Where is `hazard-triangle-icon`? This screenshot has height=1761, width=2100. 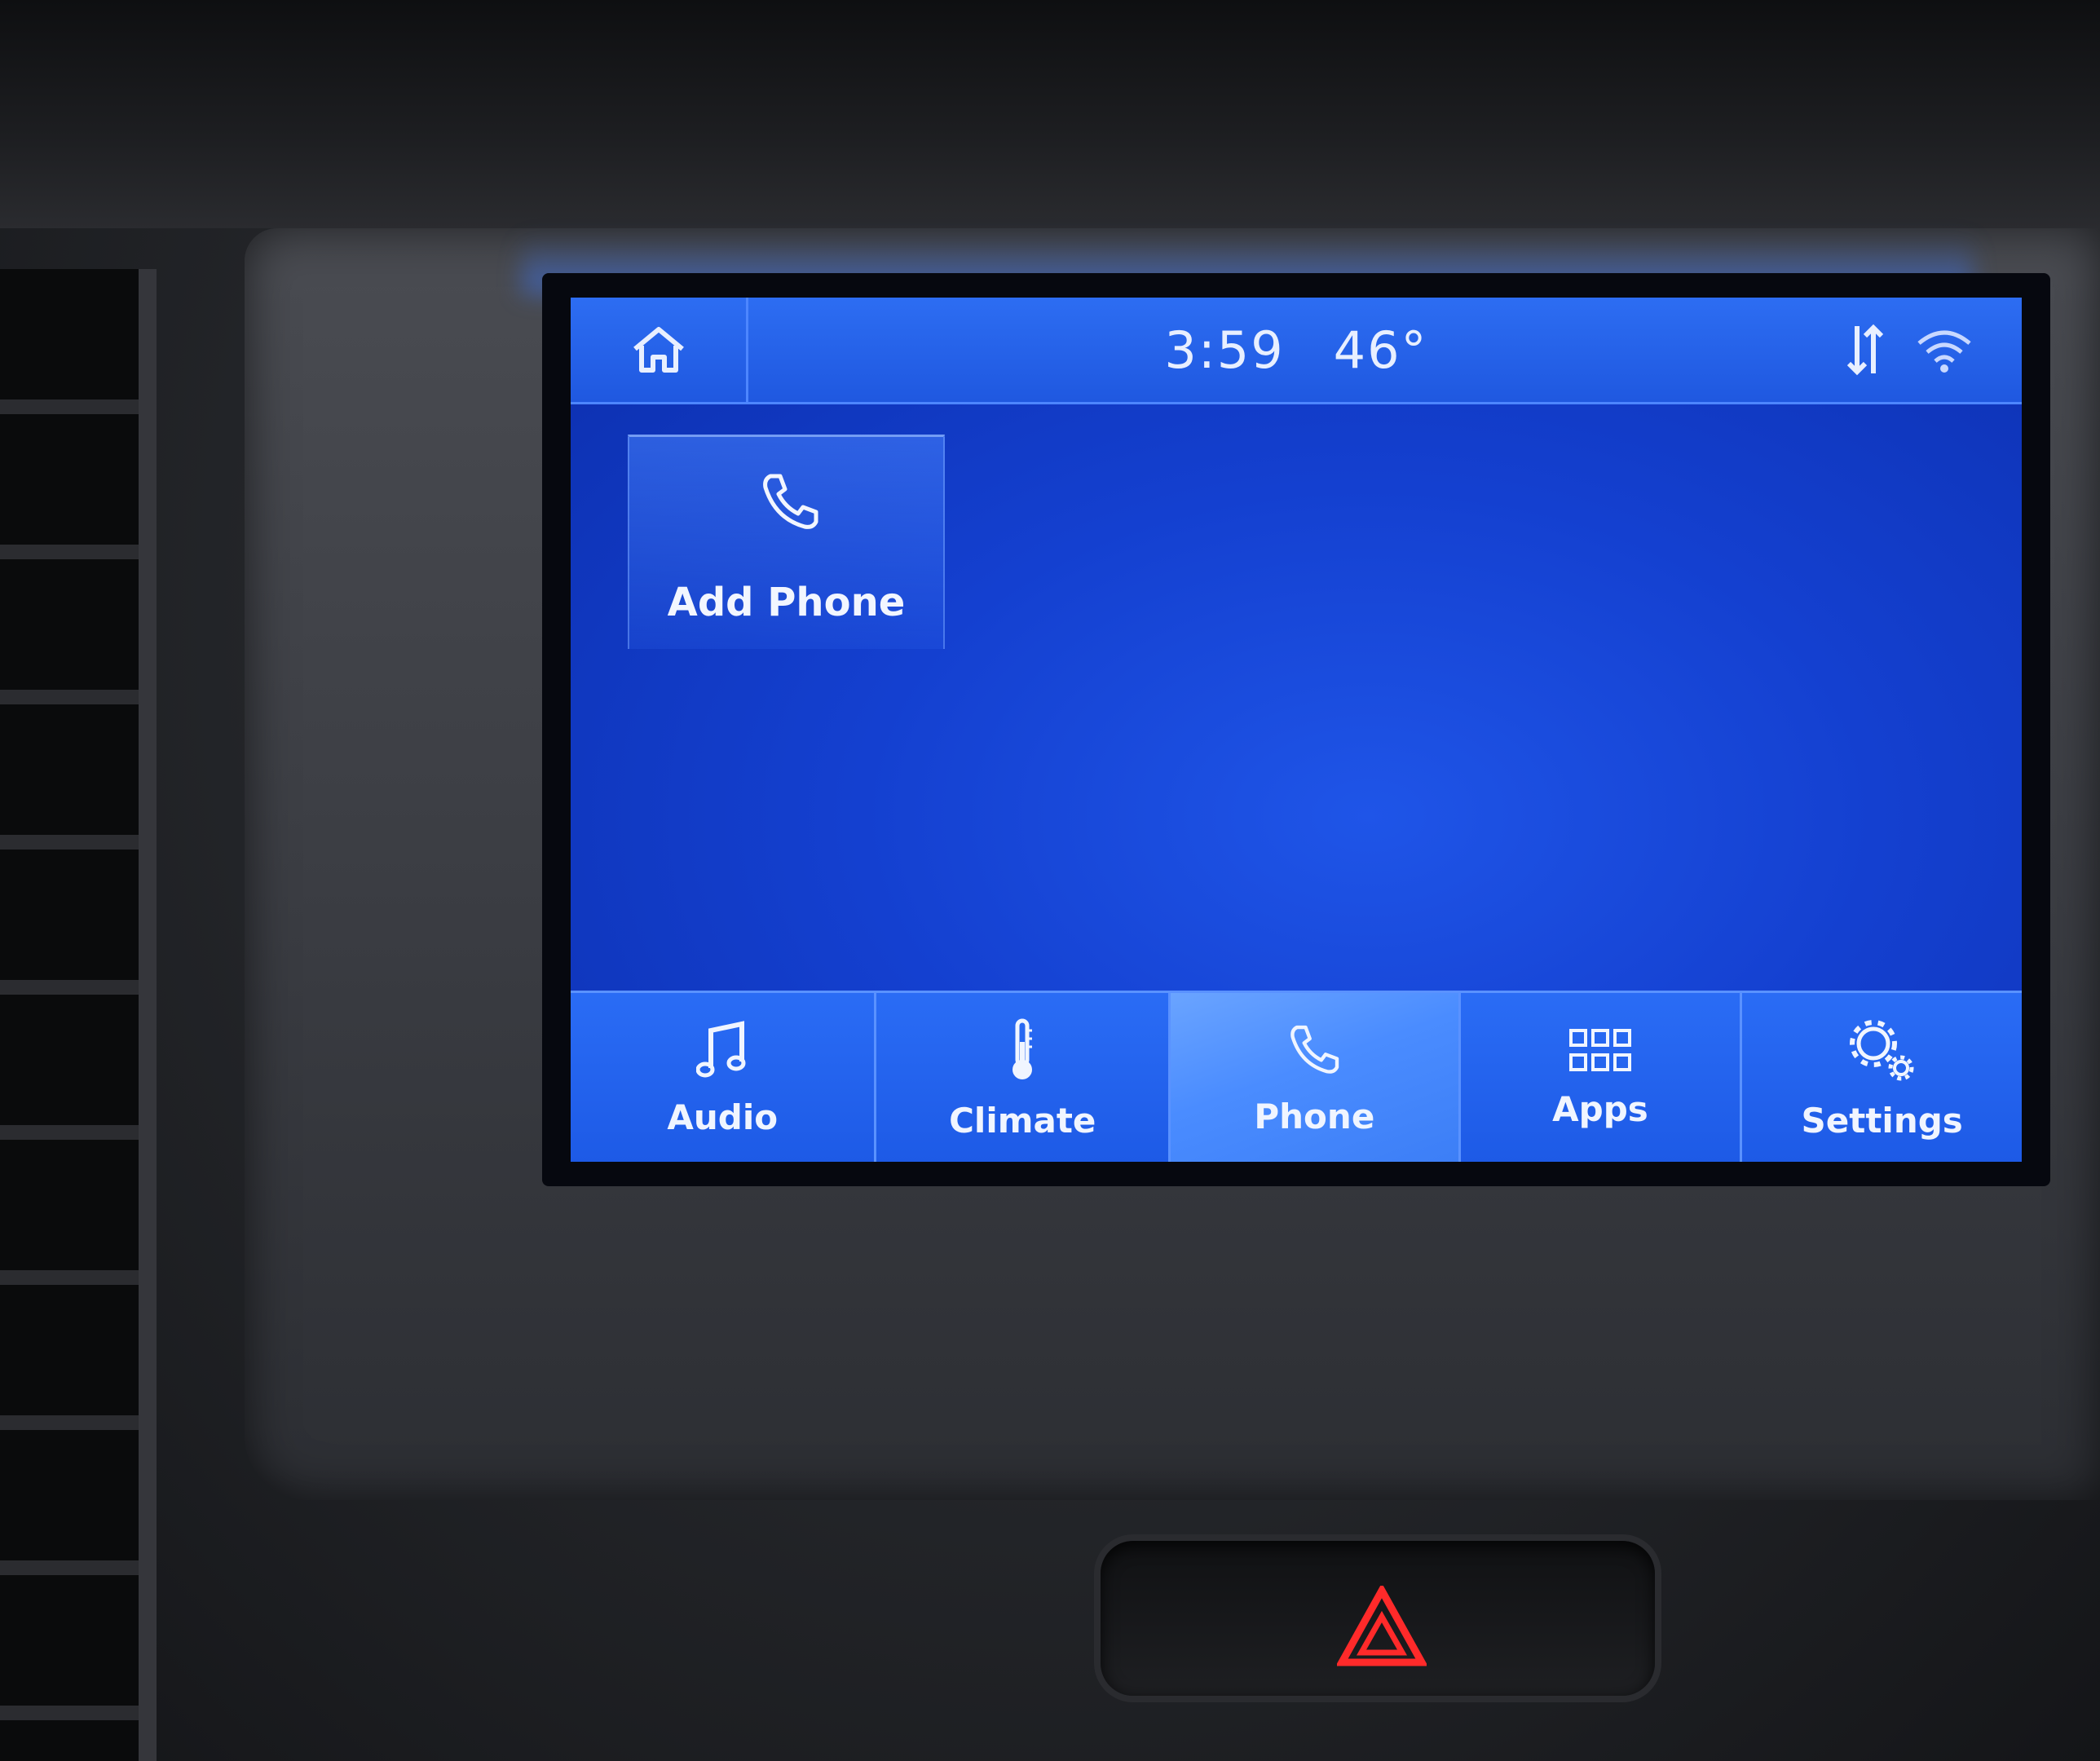 hazard-triangle-icon is located at coordinates (1382, 1626).